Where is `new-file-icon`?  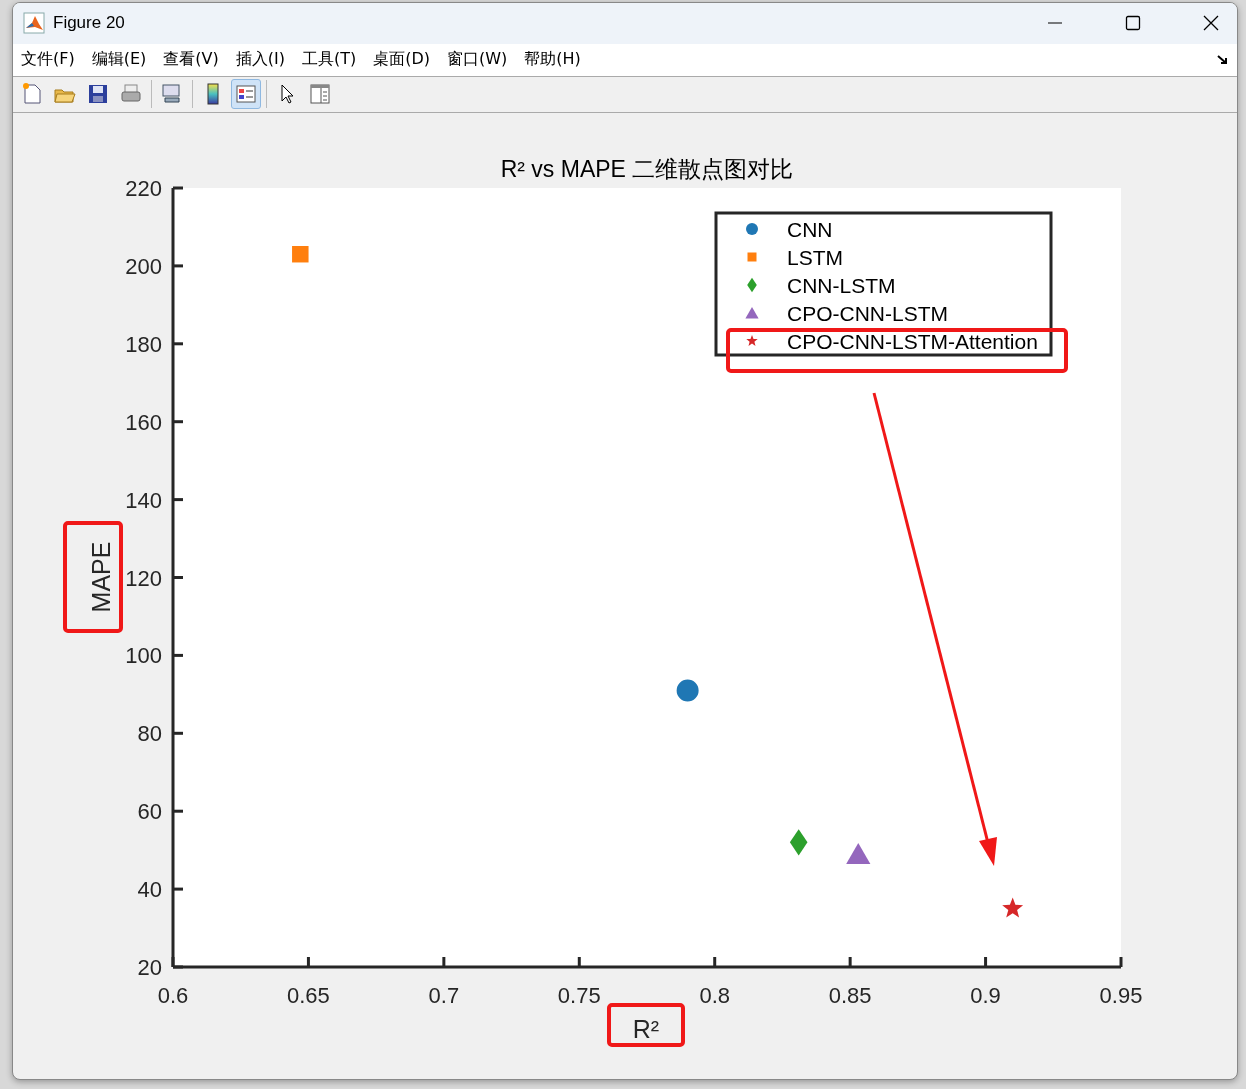 new-file-icon is located at coordinates (32, 94).